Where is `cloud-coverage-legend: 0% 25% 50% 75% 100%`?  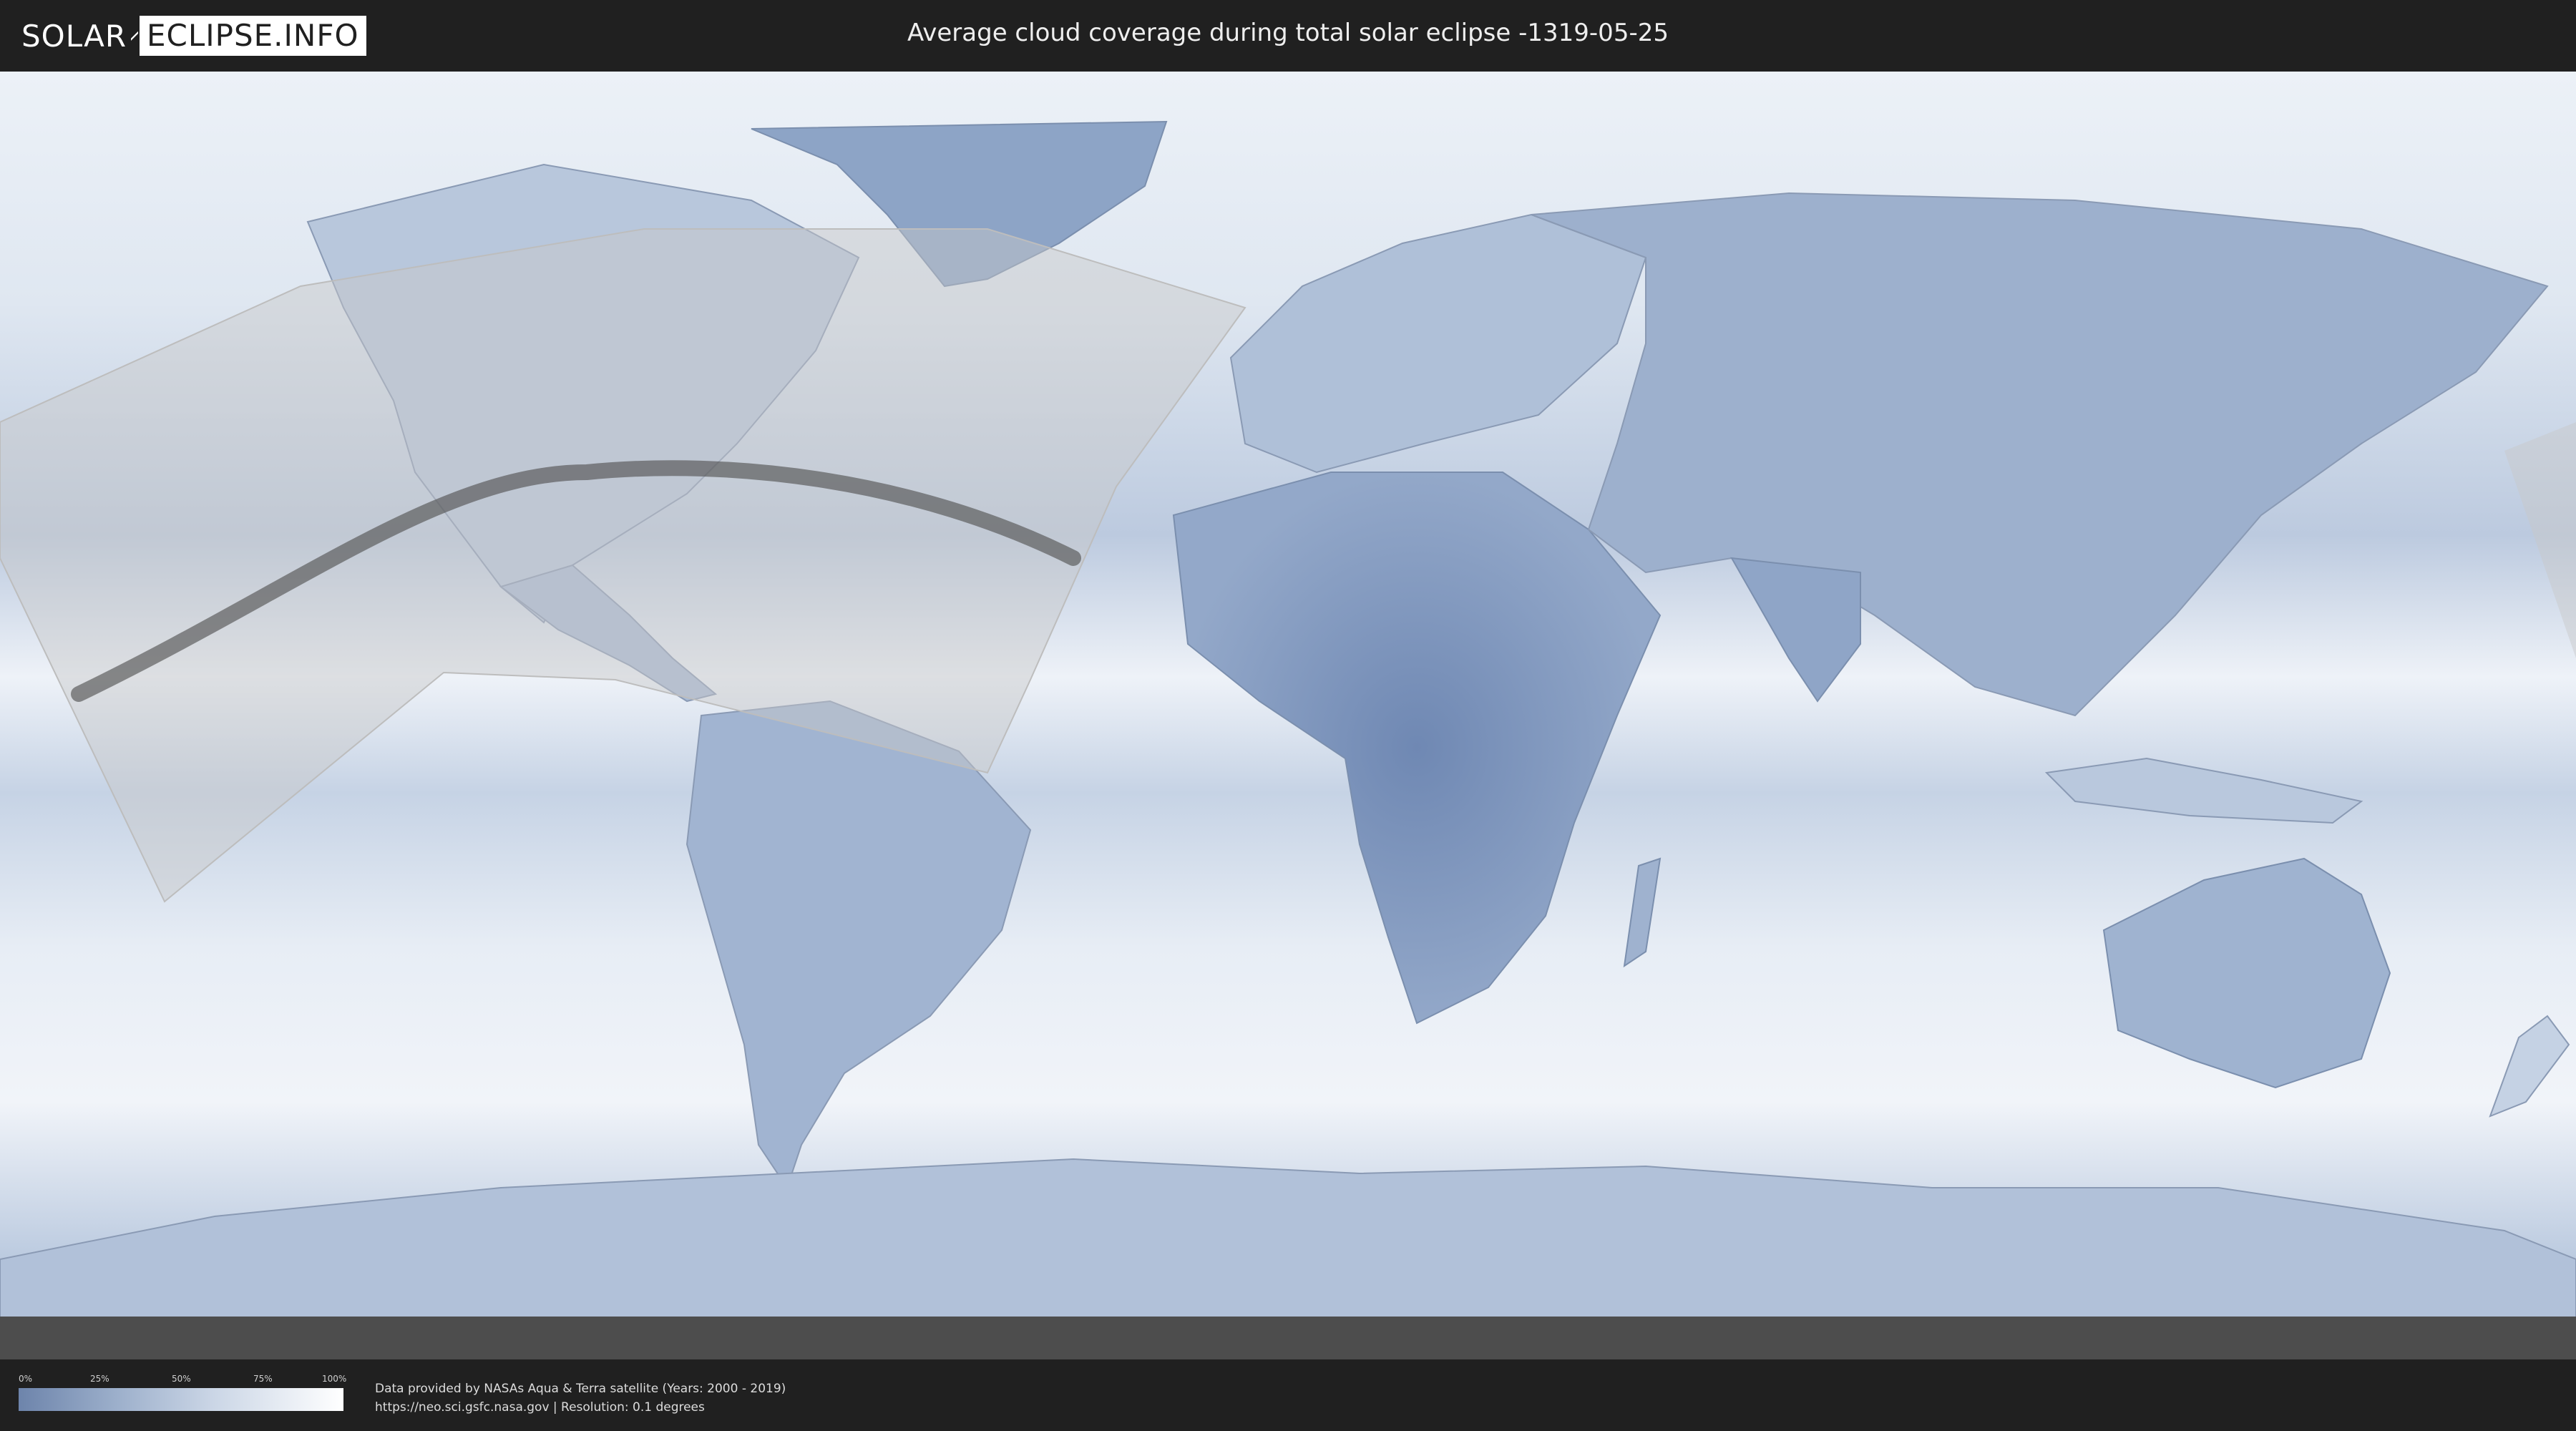 cloud-coverage-legend: 0% 25% 50% 75% 100% is located at coordinates (183, 1392).